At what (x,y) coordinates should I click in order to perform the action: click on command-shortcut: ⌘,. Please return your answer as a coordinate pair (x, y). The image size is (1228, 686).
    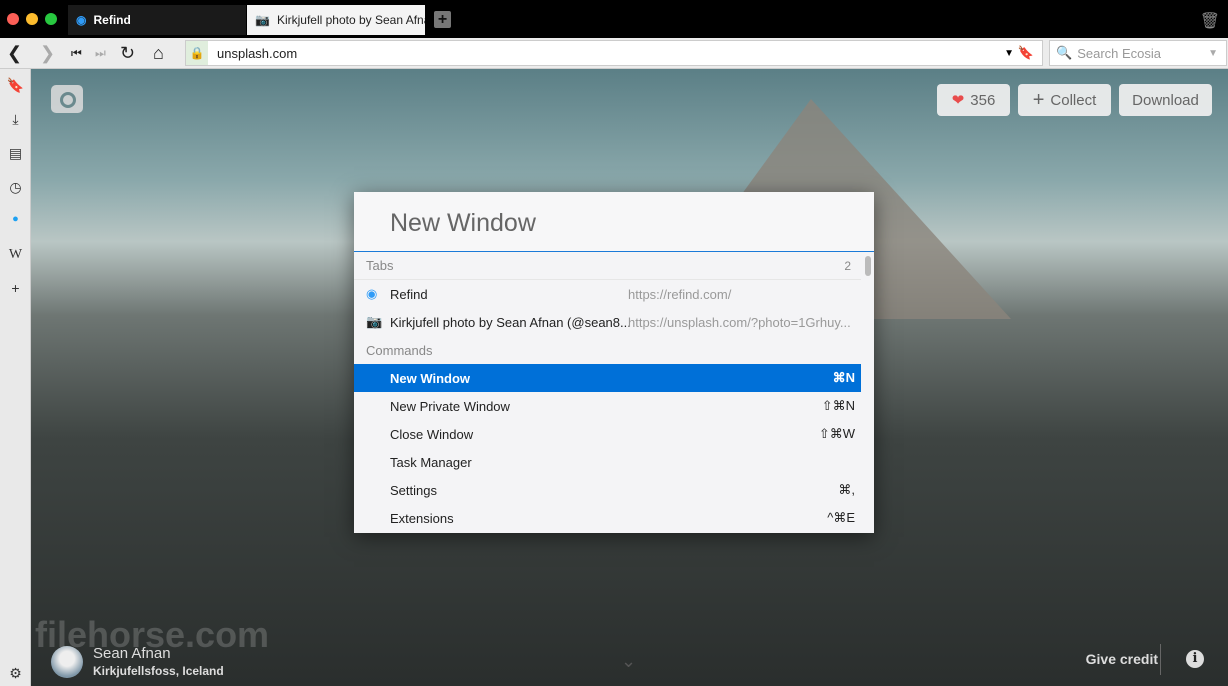
    Looking at the image, I should click on (846, 489).